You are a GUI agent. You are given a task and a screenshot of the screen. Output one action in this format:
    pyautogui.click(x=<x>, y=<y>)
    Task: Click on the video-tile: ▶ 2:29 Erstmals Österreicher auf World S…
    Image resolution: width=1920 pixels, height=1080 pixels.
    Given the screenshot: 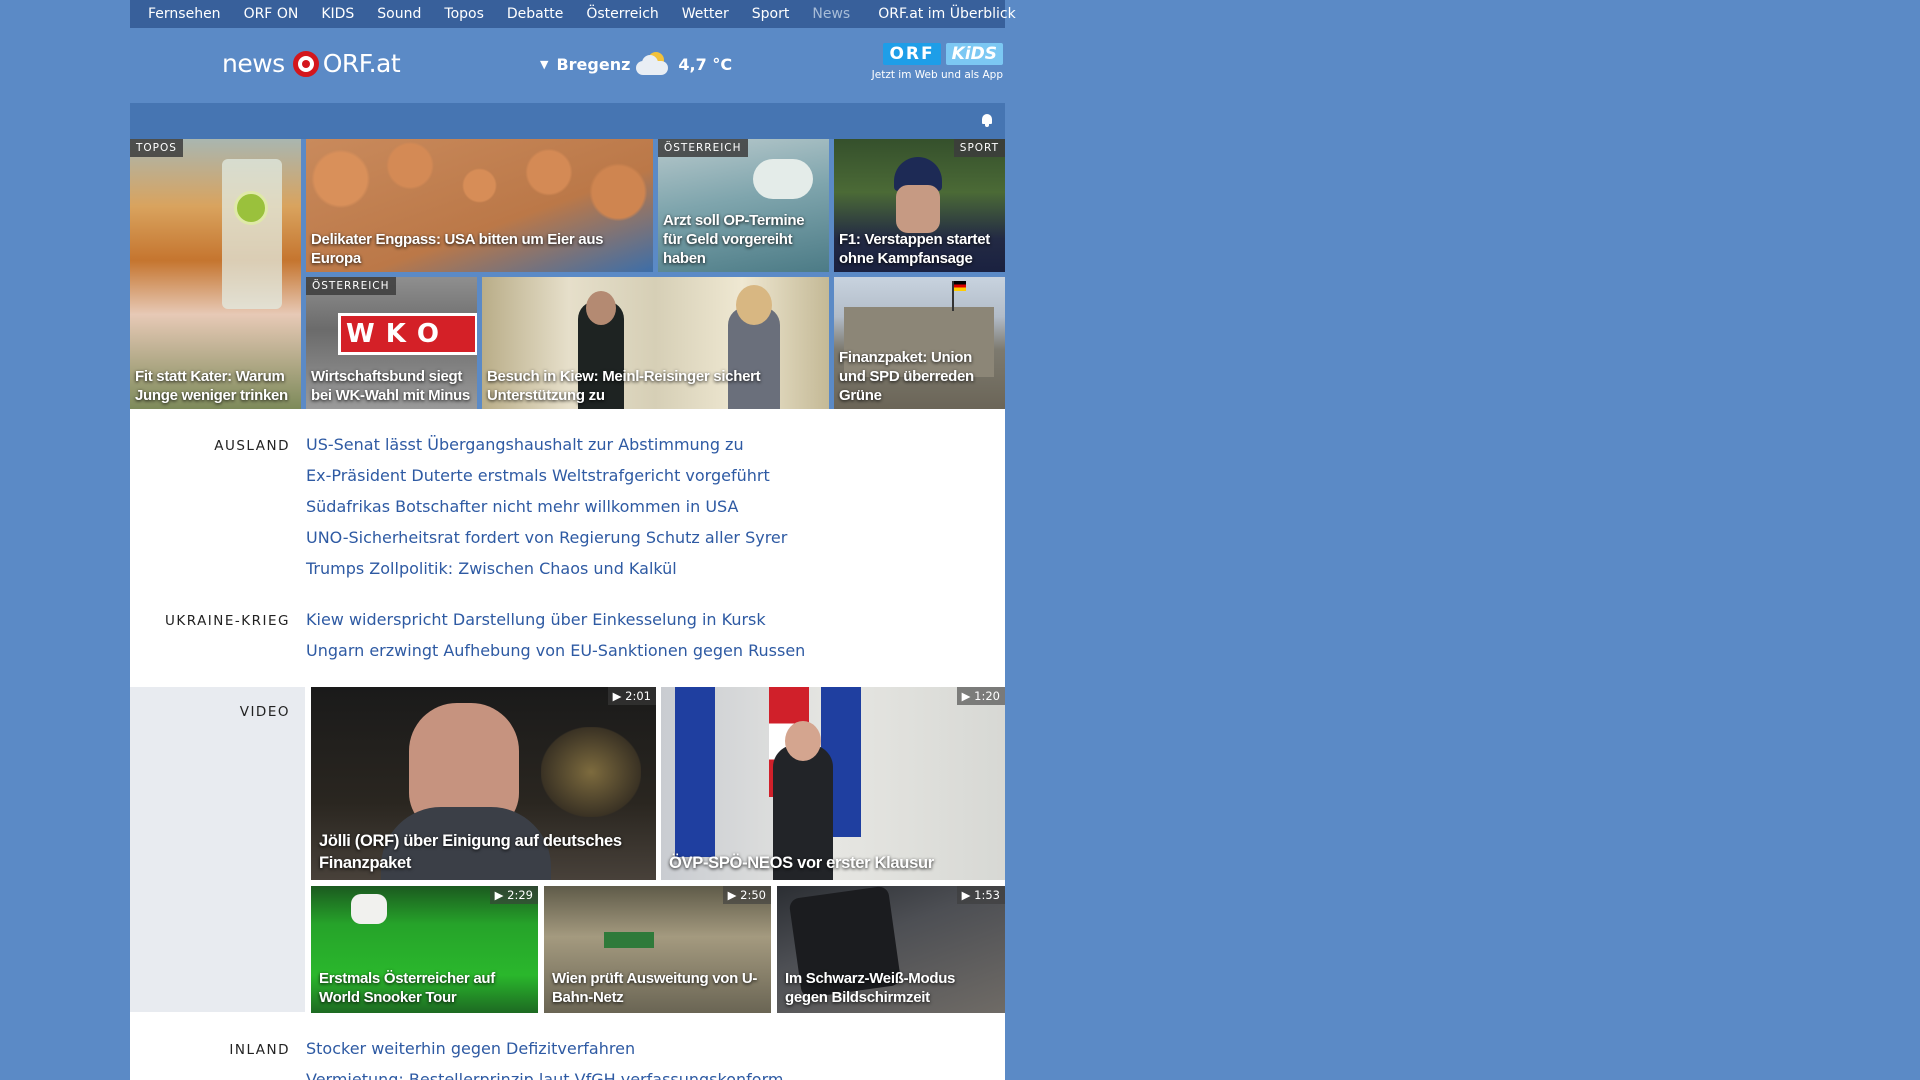 What is the action you would take?
    pyautogui.click(x=424, y=949)
    